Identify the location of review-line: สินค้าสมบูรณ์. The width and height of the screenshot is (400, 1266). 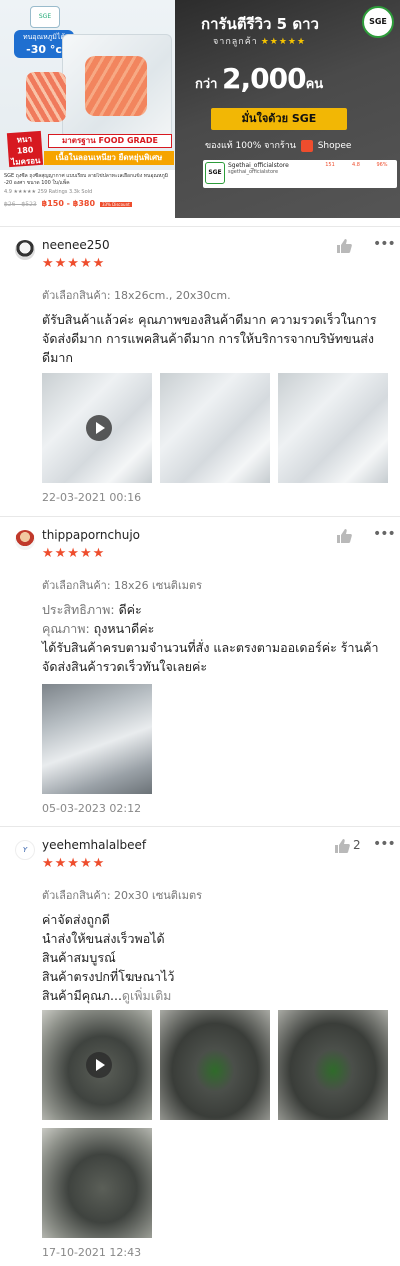
(79, 957).